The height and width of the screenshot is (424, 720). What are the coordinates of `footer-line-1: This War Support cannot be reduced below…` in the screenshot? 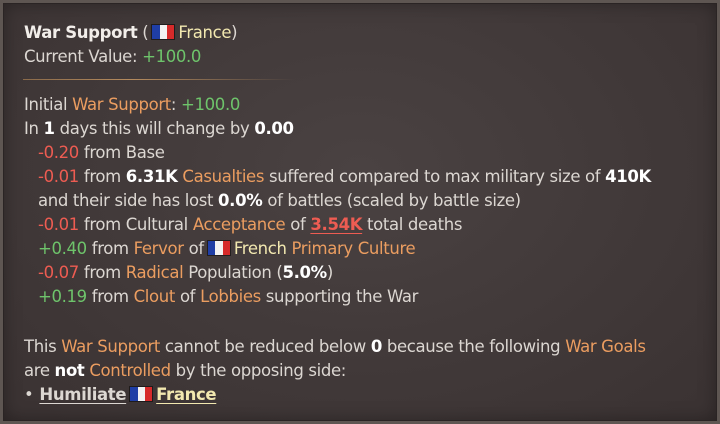 It's located at (335, 347).